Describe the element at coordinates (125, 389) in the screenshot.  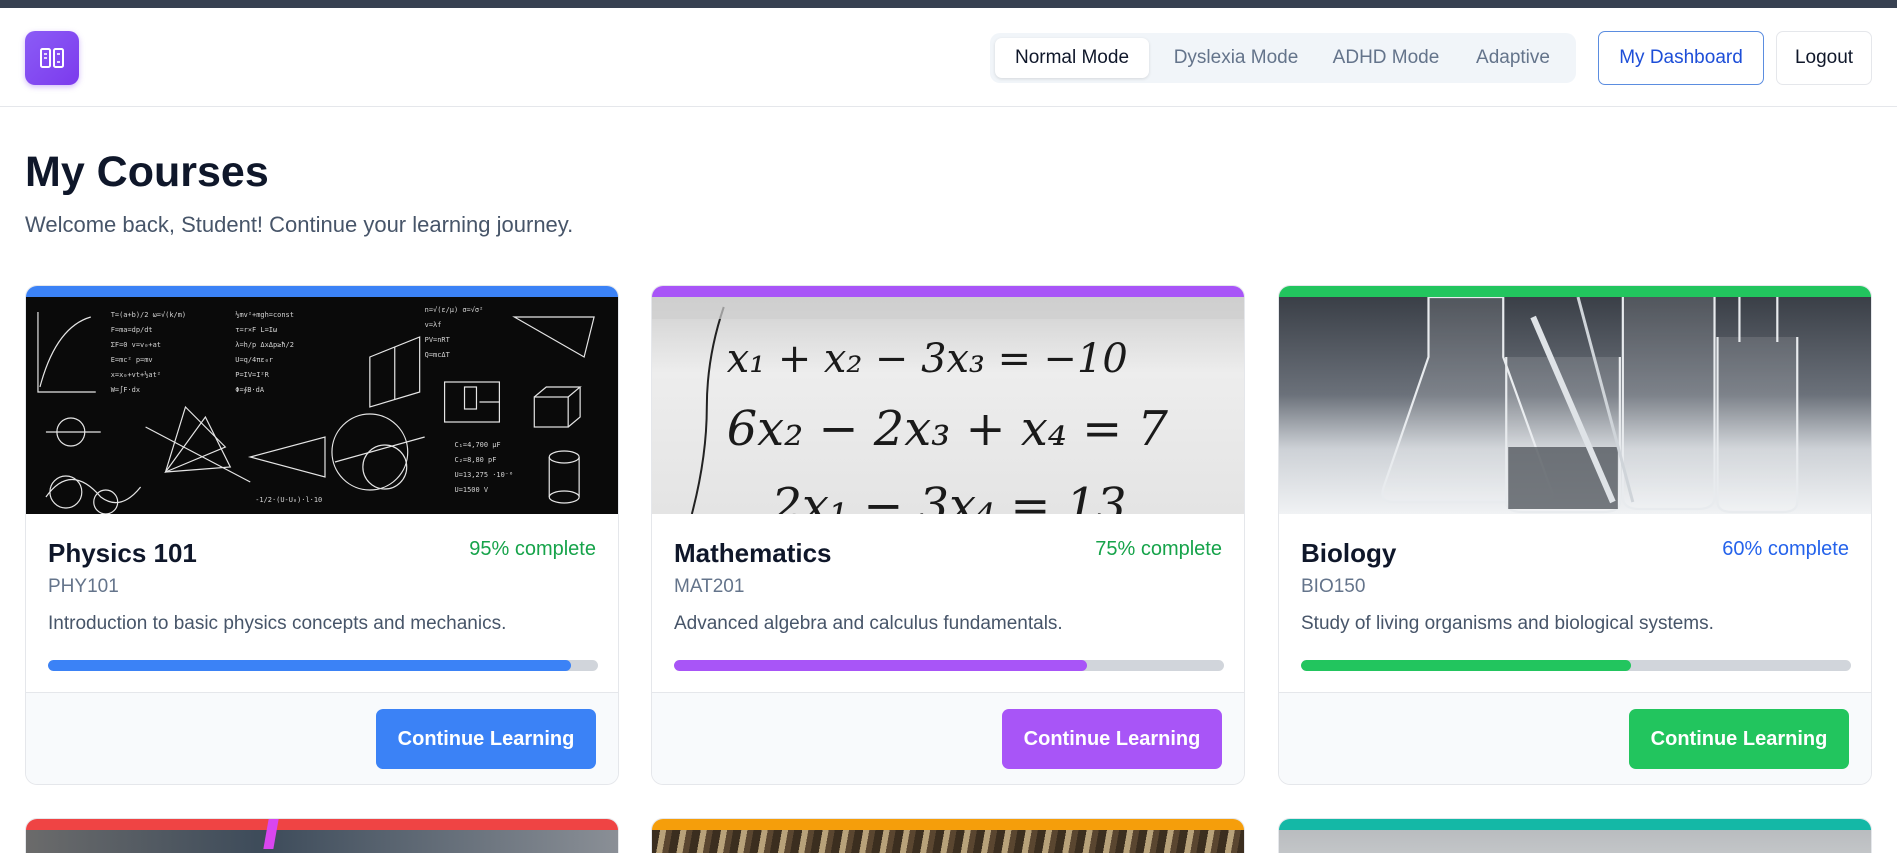
I see `svg-text: W=∫F·dx` at that location.